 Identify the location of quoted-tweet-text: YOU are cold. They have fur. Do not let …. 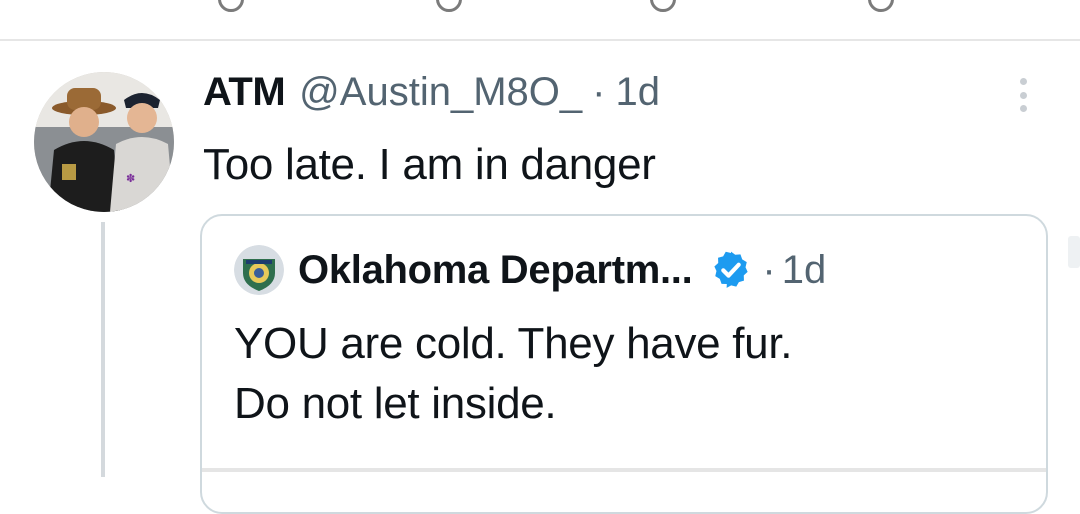
(513, 374).